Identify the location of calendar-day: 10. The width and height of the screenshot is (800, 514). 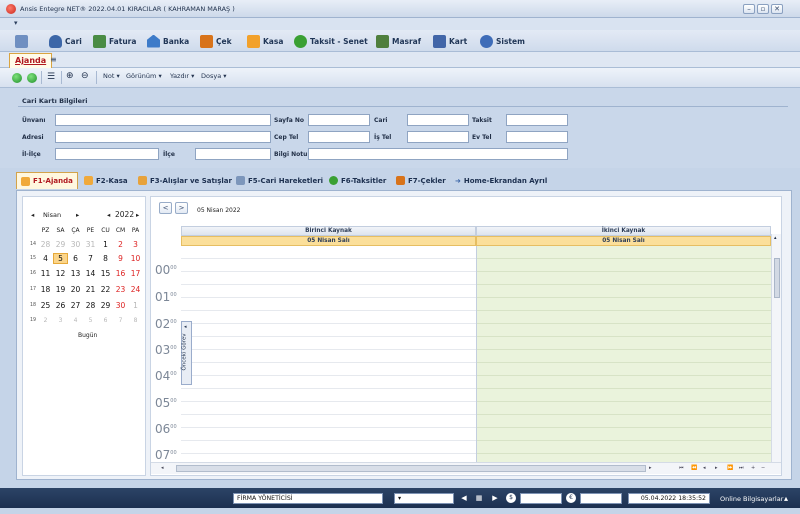
(135, 258).